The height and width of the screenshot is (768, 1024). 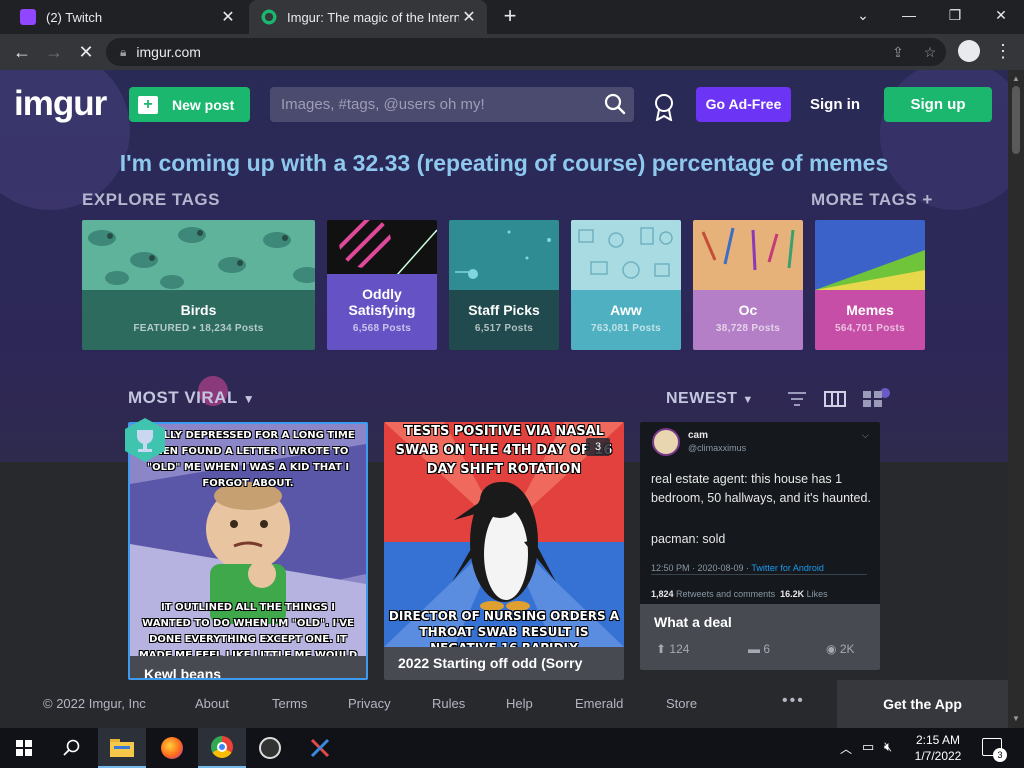 I want to click on network-icon: ▭, so click(x=868, y=747).